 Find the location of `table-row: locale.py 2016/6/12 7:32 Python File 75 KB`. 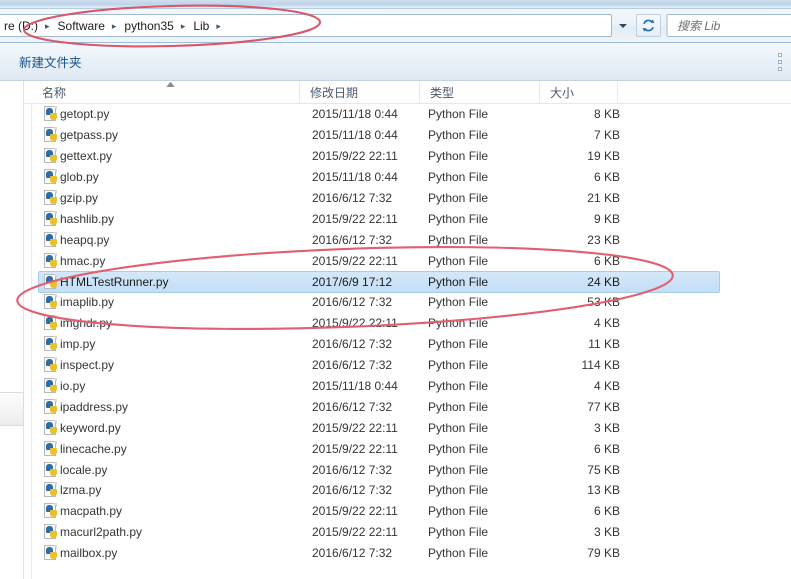

table-row: locale.py 2016/6/12 7:32 Python File 75 KB is located at coordinates (411, 469).